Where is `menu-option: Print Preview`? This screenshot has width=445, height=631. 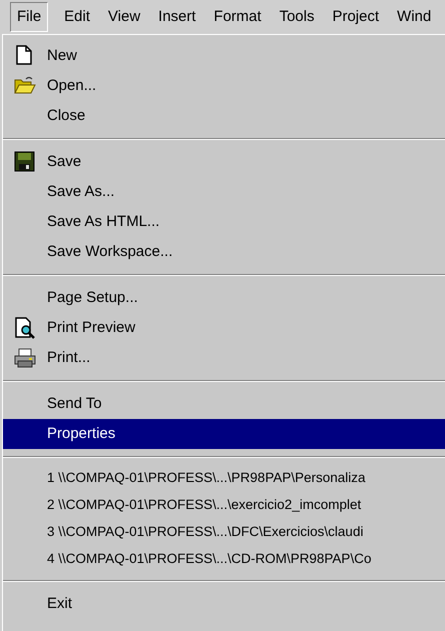 menu-option: Print Preview is located at coordinates (224, 328).